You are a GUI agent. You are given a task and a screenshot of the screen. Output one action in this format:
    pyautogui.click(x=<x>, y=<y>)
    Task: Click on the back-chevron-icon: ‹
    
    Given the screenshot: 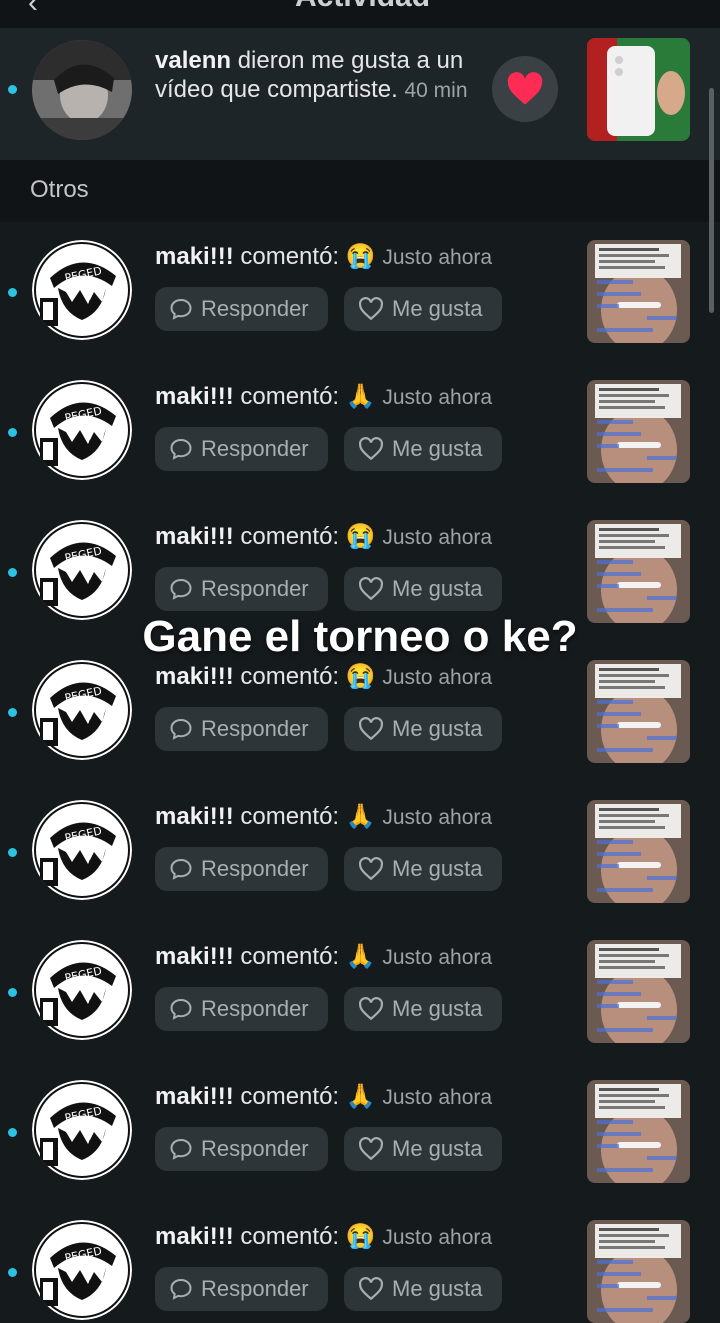 What is the action you would take?
    pyautogui.click(x=33, y=10)
    